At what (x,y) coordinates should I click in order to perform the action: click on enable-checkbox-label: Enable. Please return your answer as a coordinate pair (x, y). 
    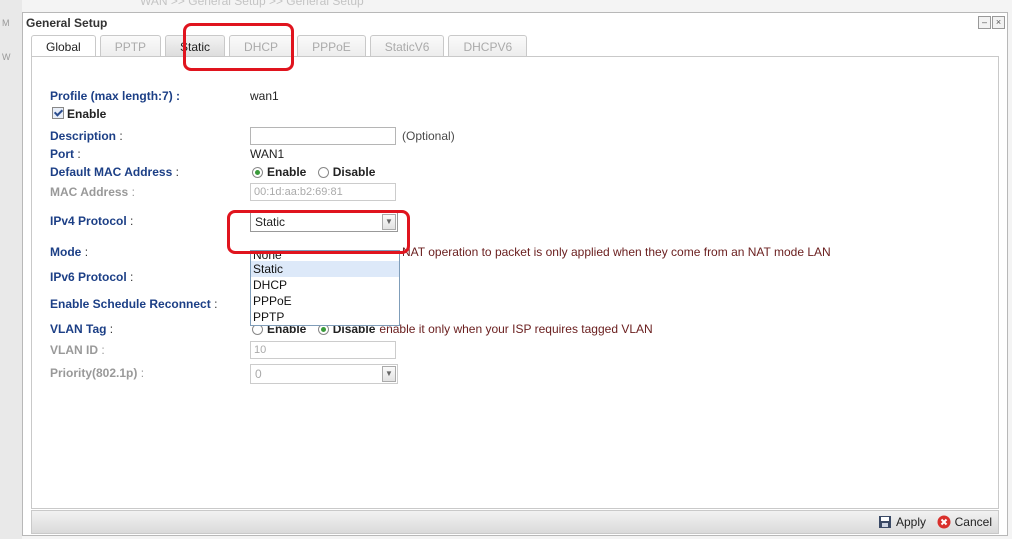
    Looking at the image, I should click on (87, 114).